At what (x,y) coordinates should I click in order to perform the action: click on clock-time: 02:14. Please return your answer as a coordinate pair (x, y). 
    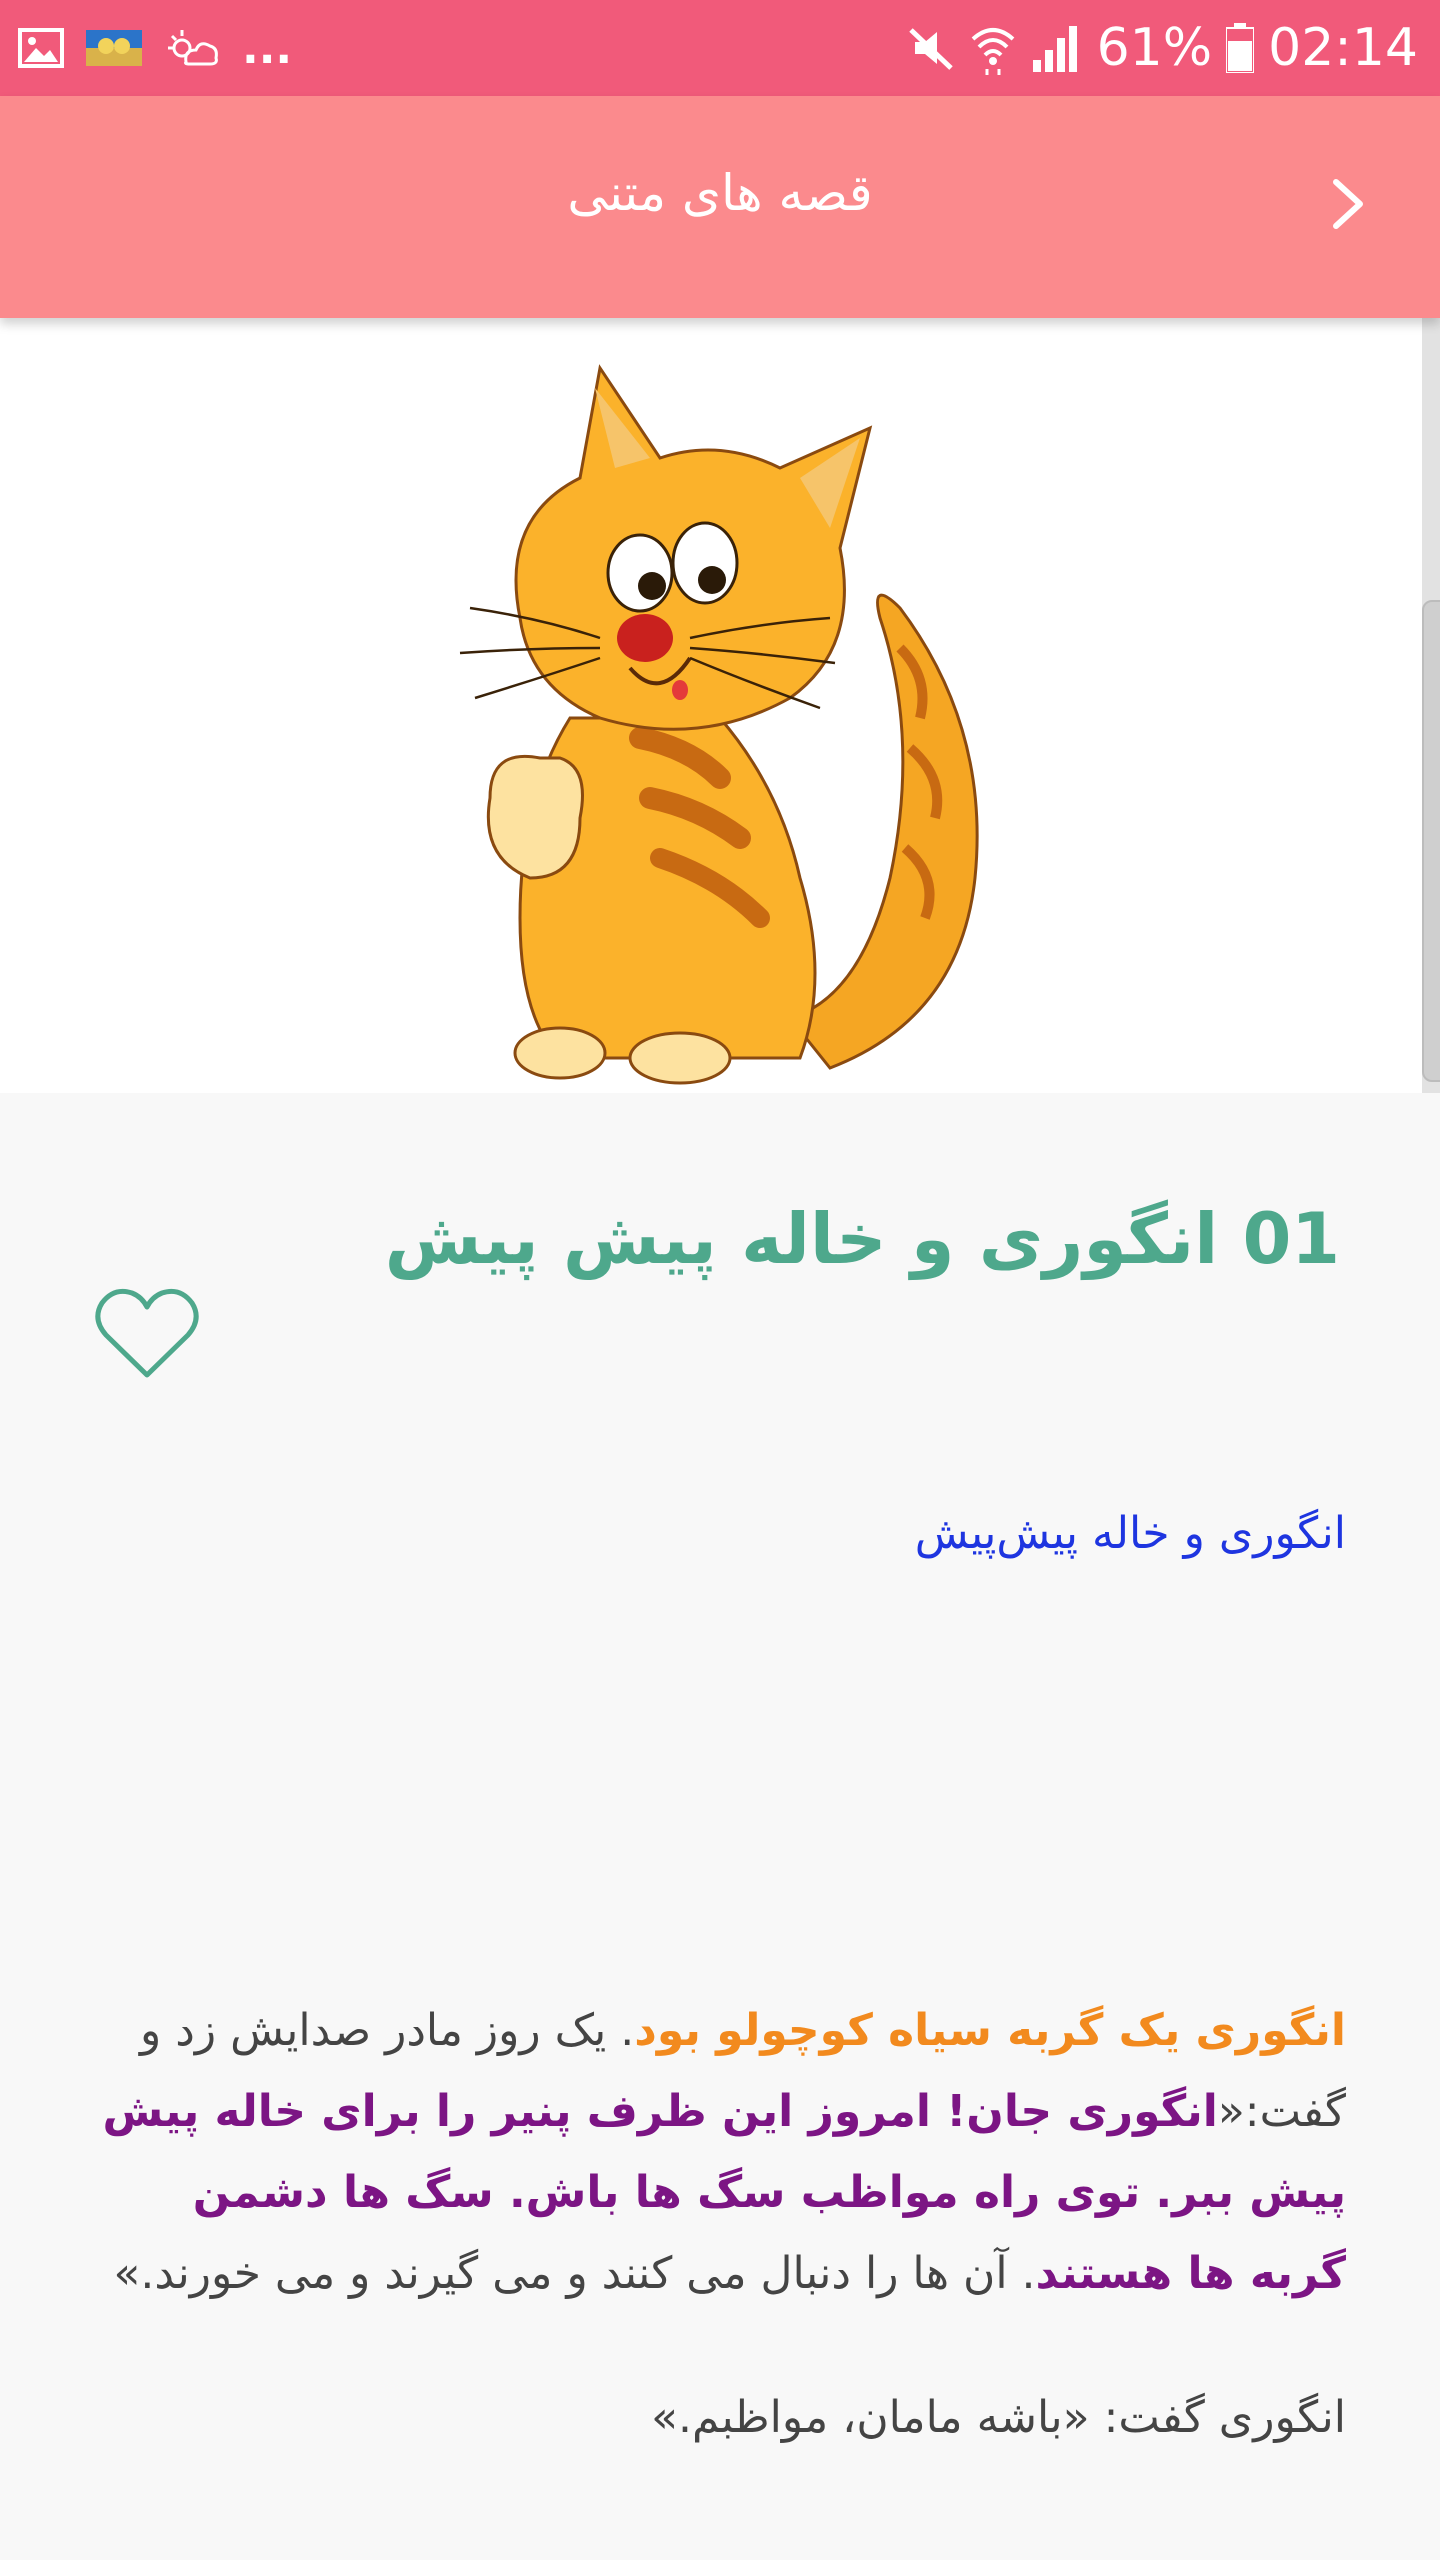
    Looking at the image, I should click on (1343, 48).